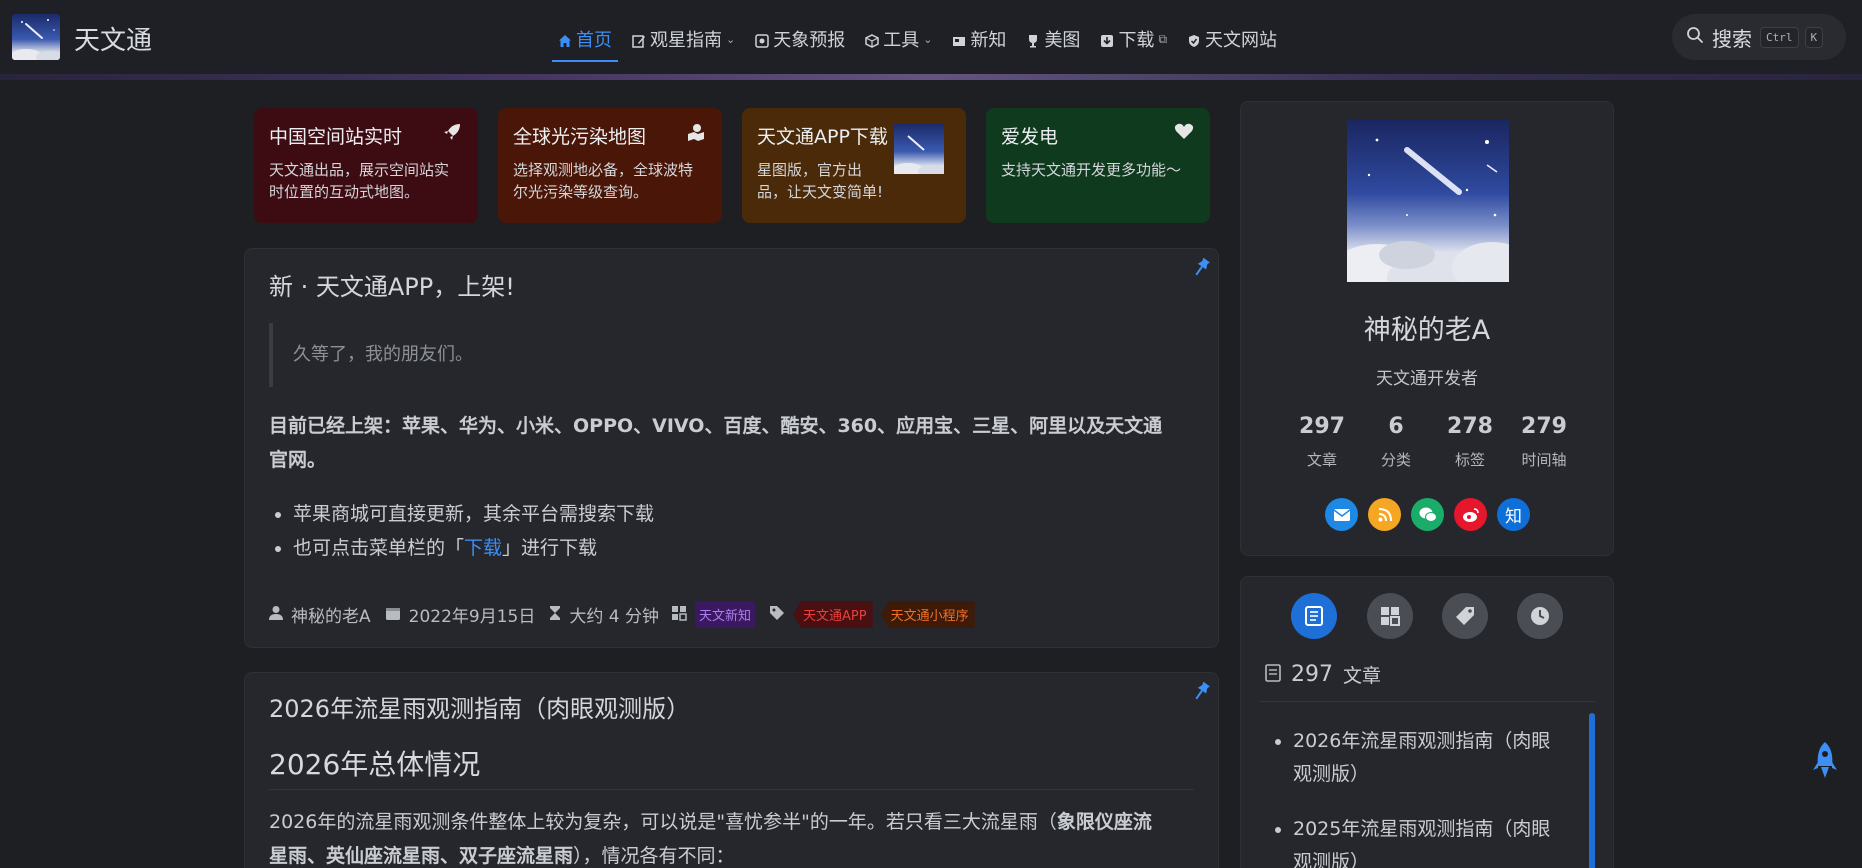 This screenshot has width=1862, height=868. I want to click on category-badge: 天文新知, so click(724, 614).